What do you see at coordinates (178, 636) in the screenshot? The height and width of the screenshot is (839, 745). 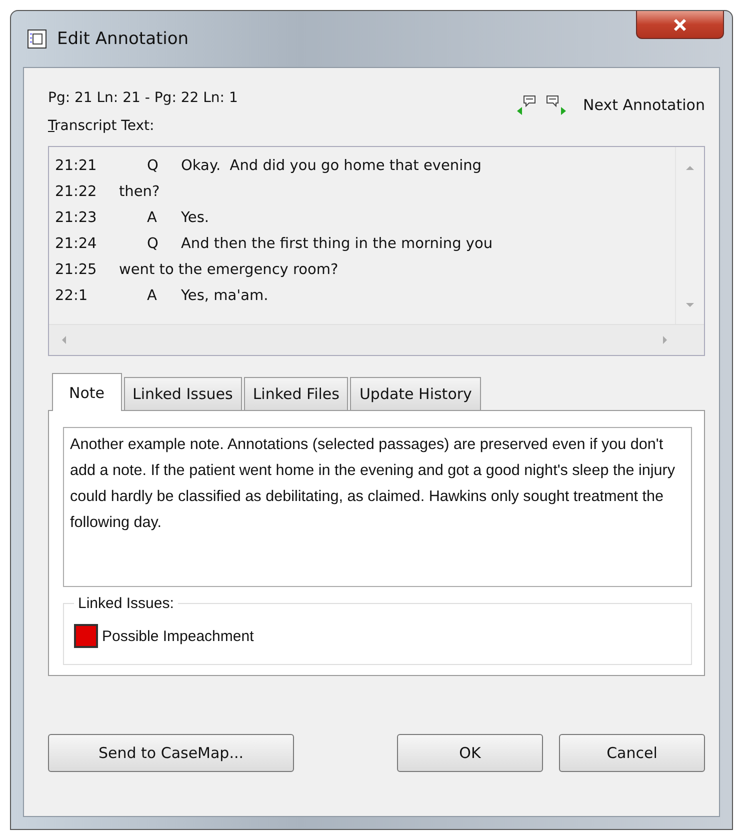 I see `issue-name: Possible Impeachment` at bounding box center [178, 636].